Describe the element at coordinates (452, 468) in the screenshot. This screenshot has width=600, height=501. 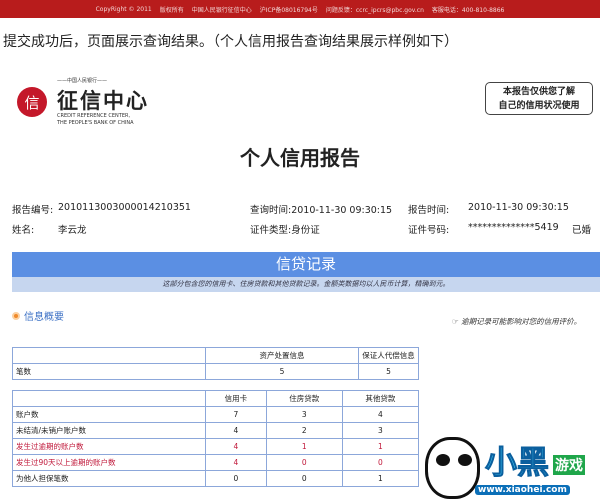
I see `panda-icon` at that location.